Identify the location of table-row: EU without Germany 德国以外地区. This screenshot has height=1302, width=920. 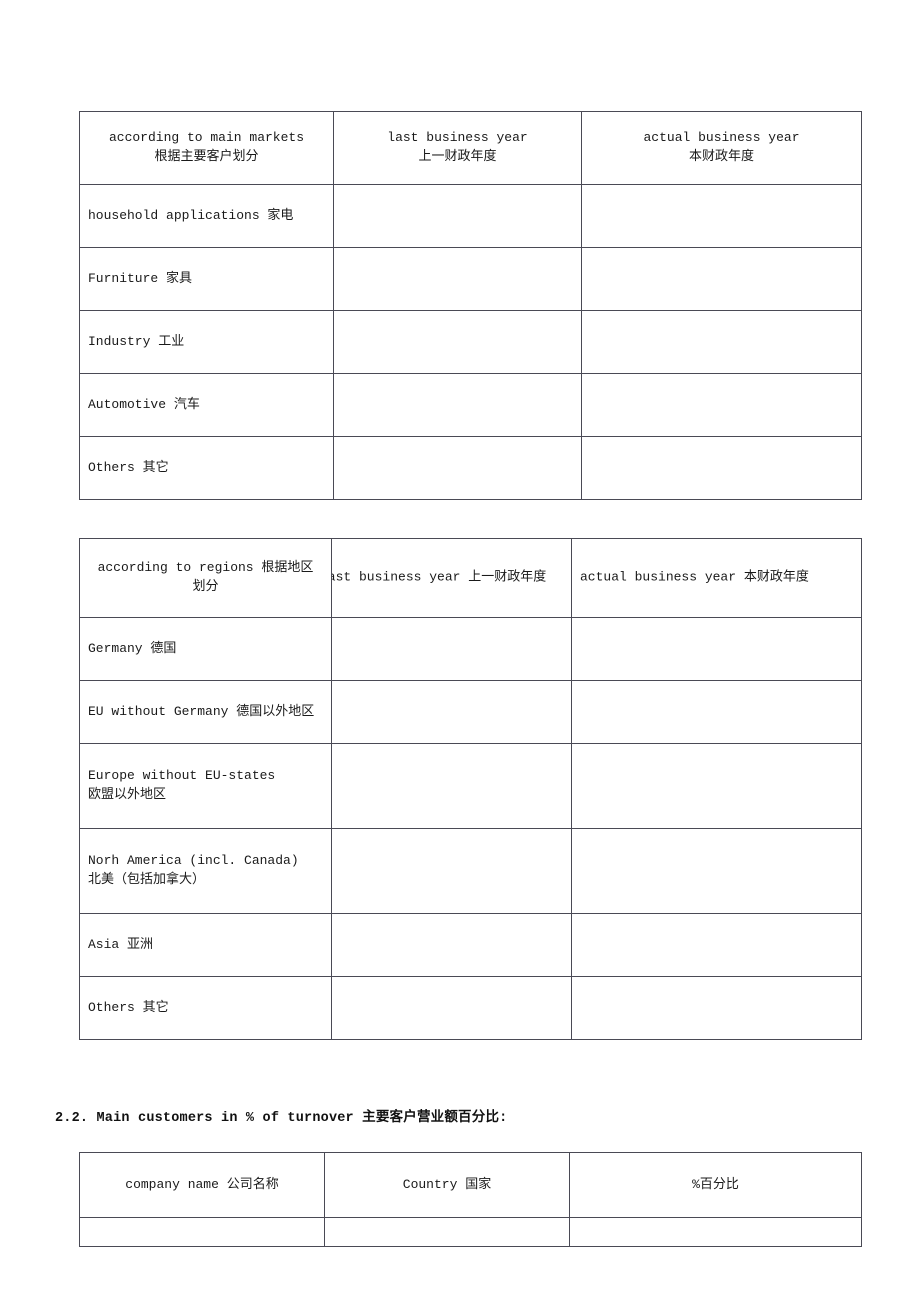
(470, 712).